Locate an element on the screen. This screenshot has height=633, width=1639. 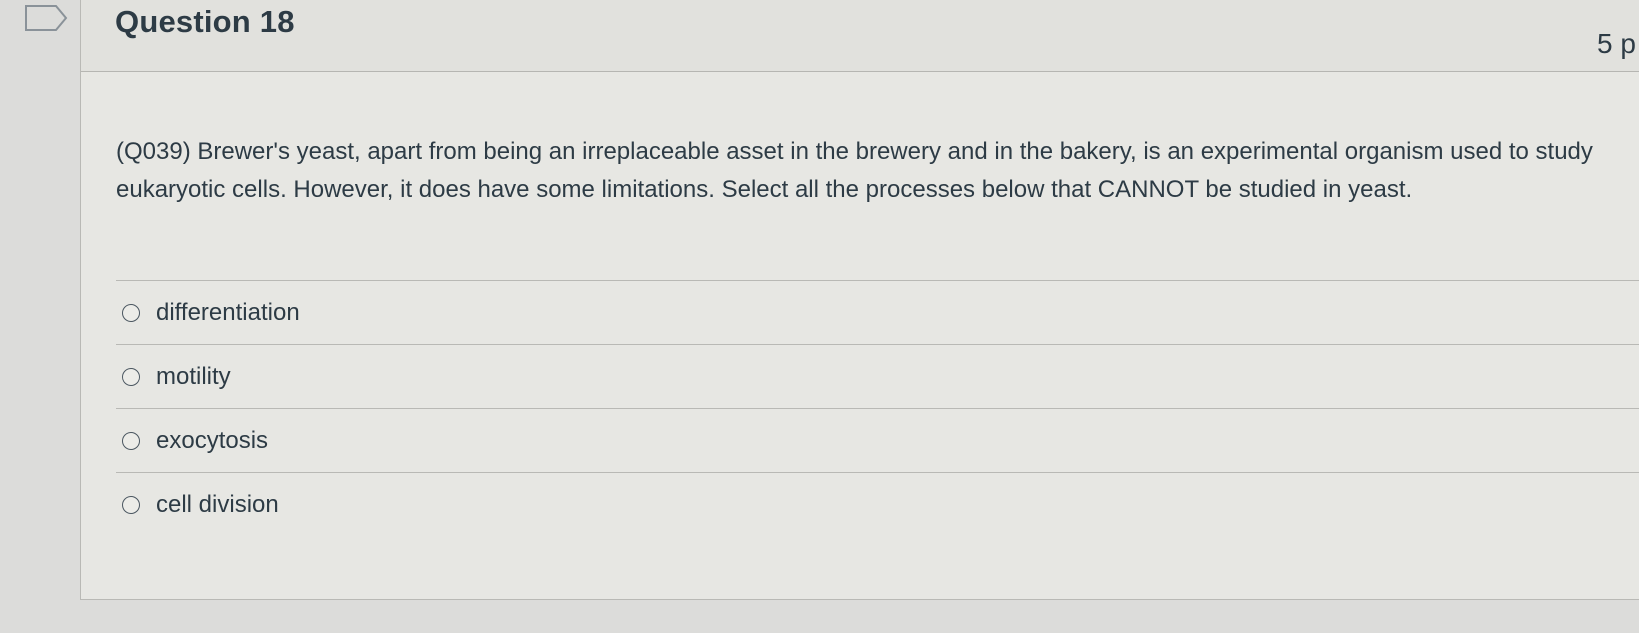
answer-option: differentiation is located at coordinates (877, 312).